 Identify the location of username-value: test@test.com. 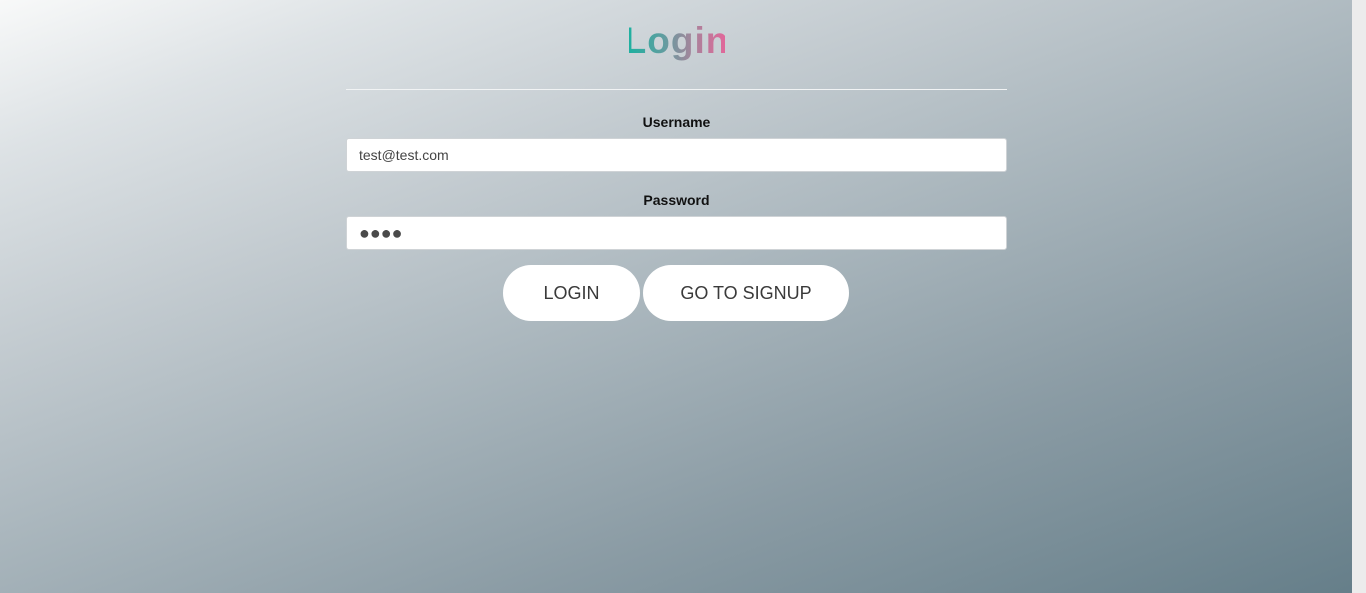
(404, 155).